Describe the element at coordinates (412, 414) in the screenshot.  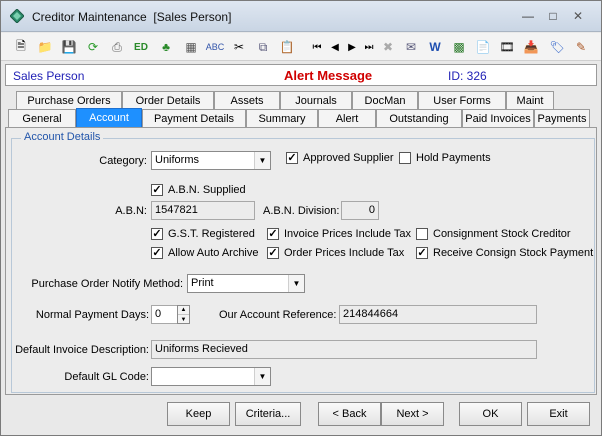
I see `next-button: Next >` at that location.